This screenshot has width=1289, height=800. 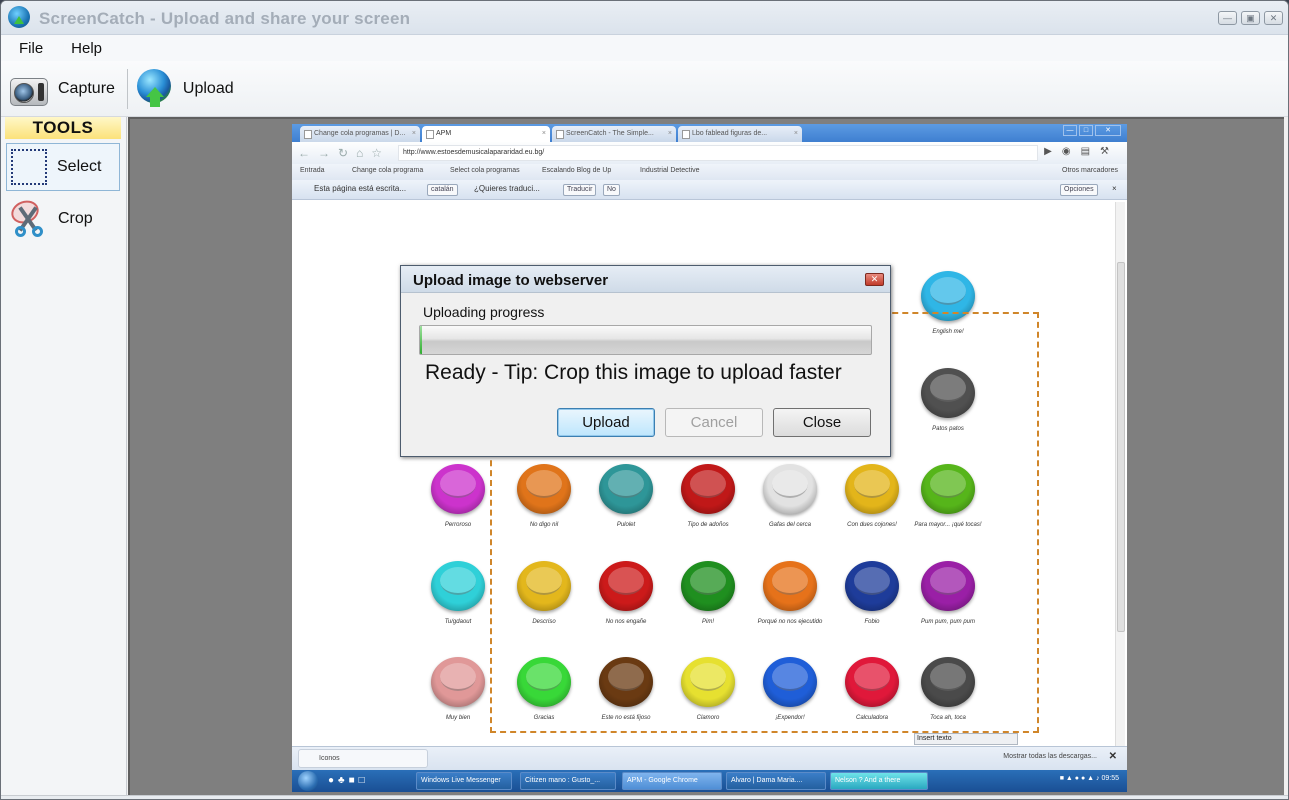 I want to click on tray-icons: ■ ▲ ● ● ▲ ♪, so click(x=1081, y=778).